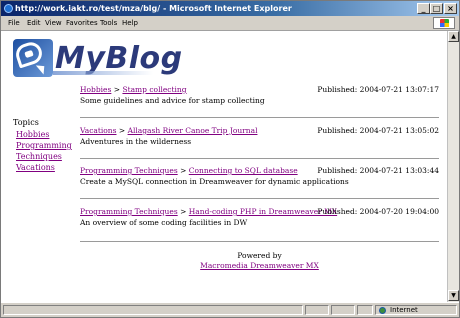  I want to click on topics-heading: Topics, so click(26, 122).